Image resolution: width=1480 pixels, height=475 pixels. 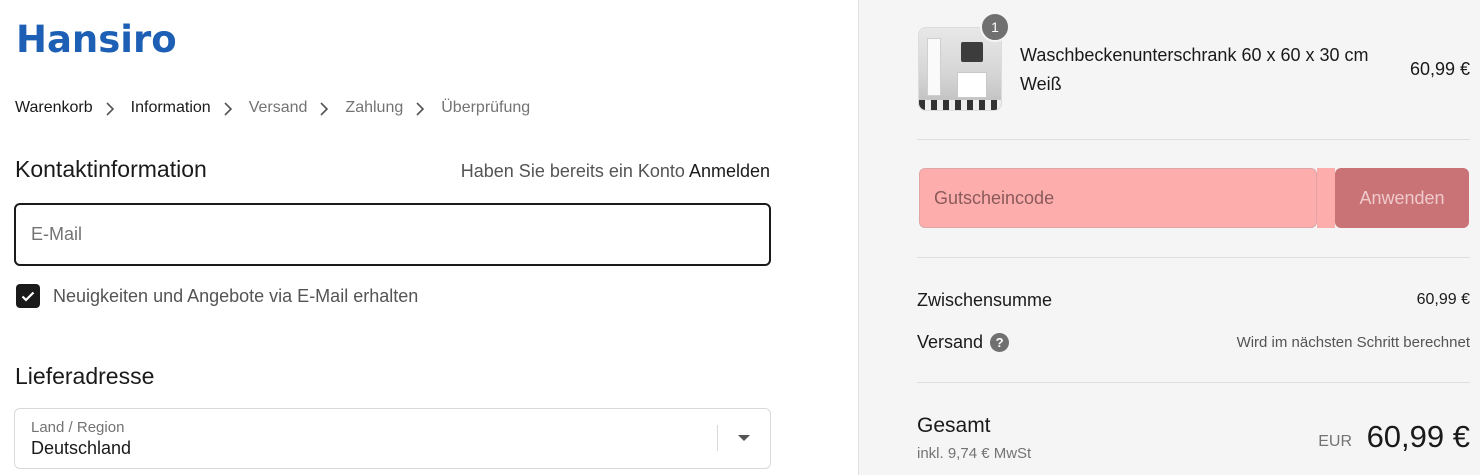 I want to click on total-currency: EUR, so click(x=1335, y=441).